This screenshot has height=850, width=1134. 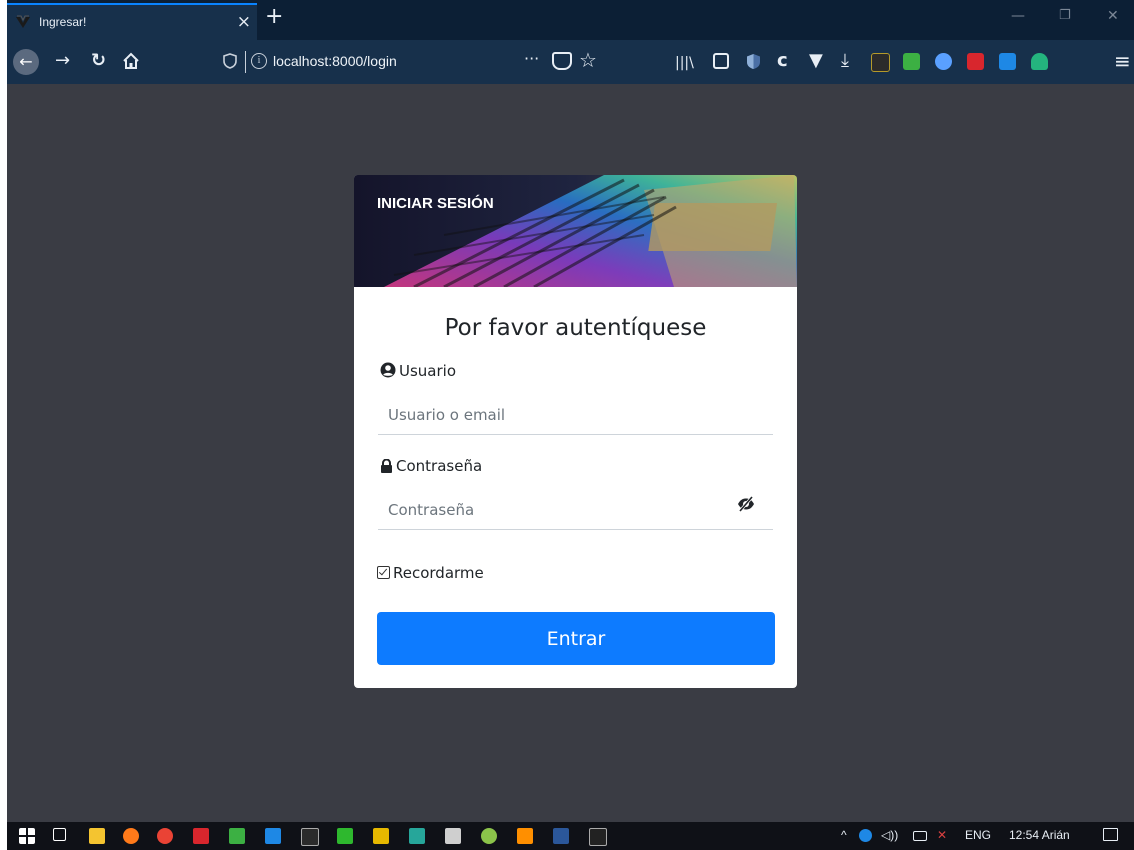 What do you see at coordinates (383, 572) in the screenshot?
I see `remember-checkbox` at bounding box center [383, 572].